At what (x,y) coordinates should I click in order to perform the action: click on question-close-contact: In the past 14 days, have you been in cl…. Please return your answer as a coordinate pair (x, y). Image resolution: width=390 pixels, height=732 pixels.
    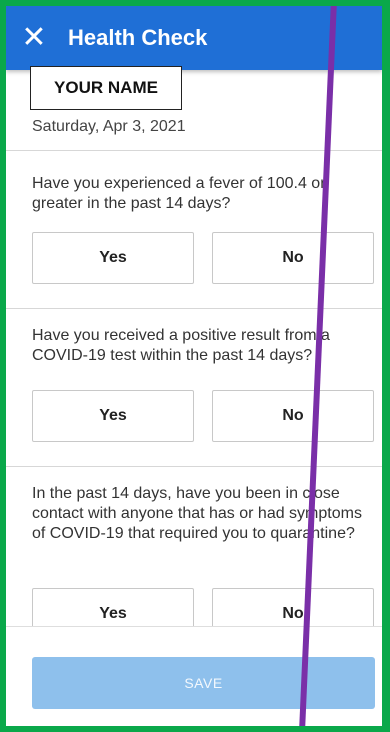
    Looking at the image, I should click on (197, 513).